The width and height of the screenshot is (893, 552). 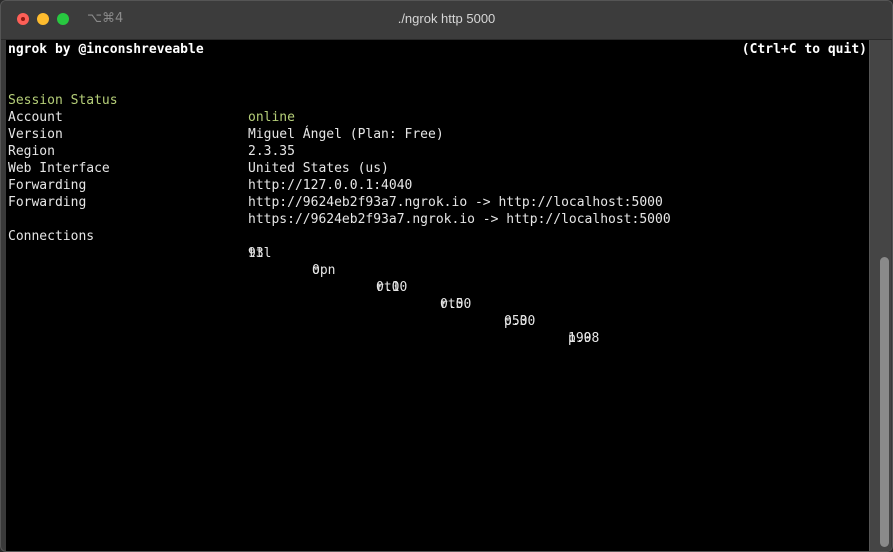 I want to click on session-row-status: Session Status online, so click(x=408, y=100).